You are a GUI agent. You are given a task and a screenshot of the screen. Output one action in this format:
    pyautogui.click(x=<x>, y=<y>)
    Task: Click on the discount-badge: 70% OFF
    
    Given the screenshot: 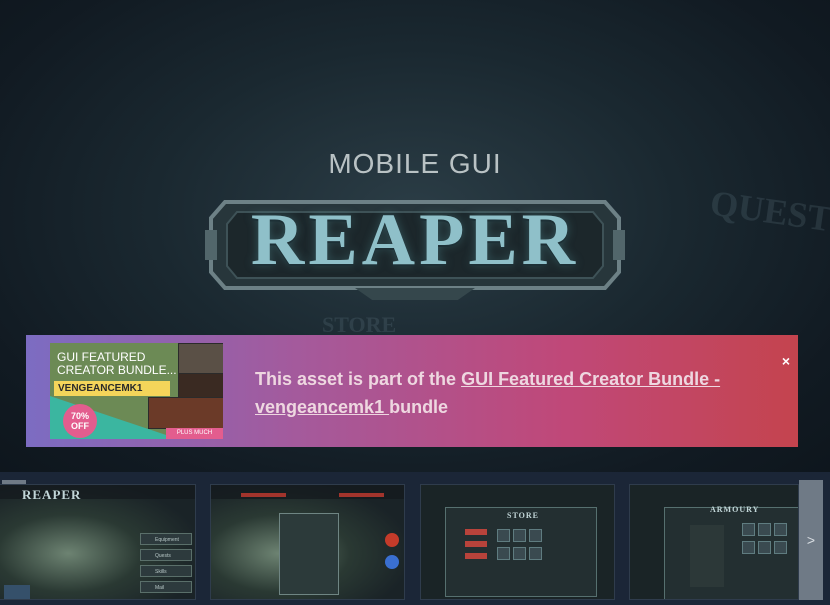 What is the action you would take?
    pyautogui.click(x=80, y=421)
    